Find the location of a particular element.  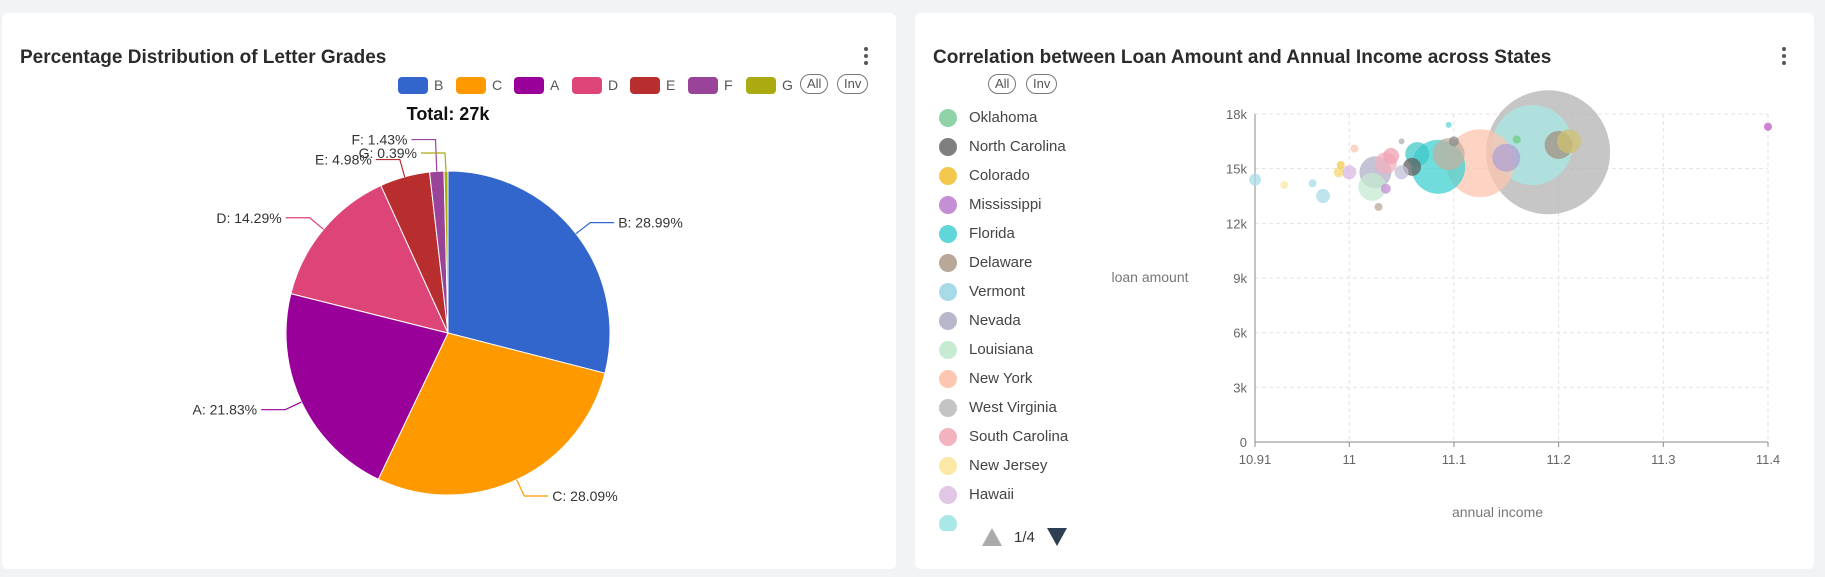

pie-label-b: B: 28.99% is located at coordinates (650, 223).